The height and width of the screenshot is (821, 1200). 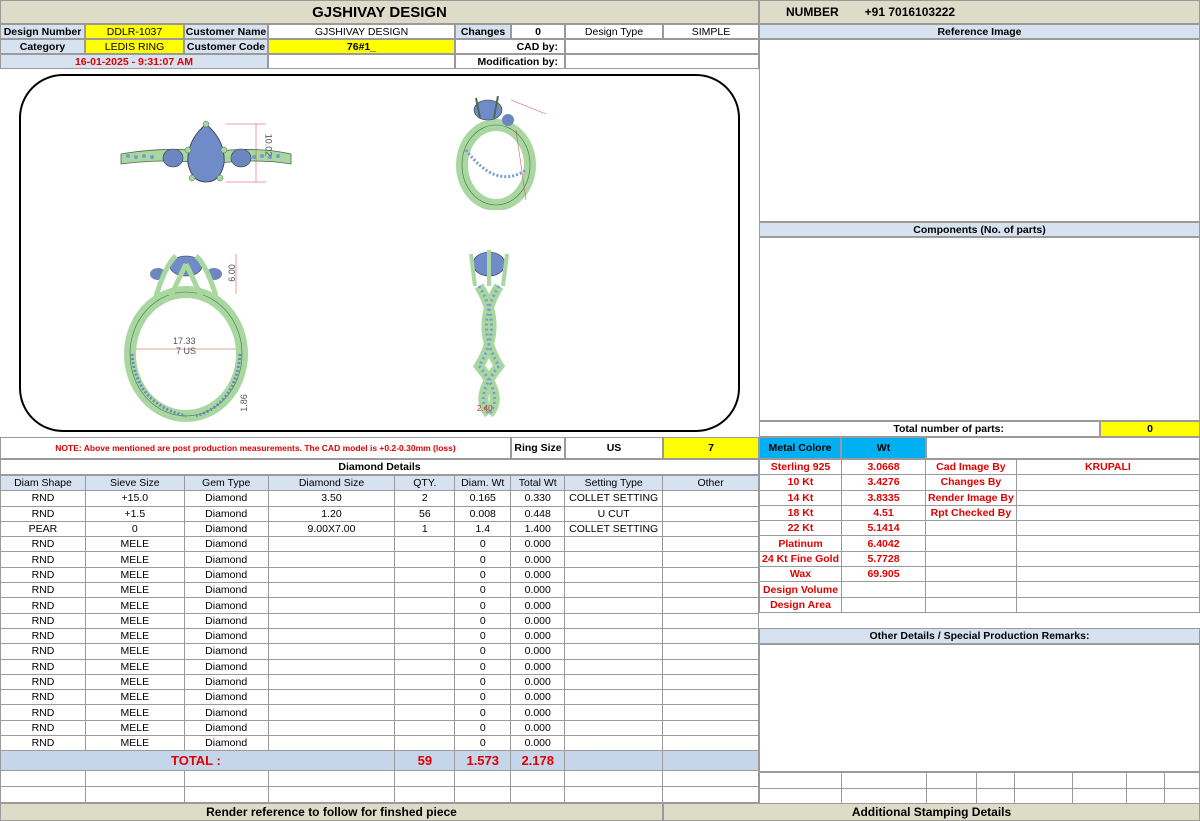 What do you see at coordinates (710, 483) in the screenshot?
I see `diamond-column-header: Other` at bounding box center [710, 483].